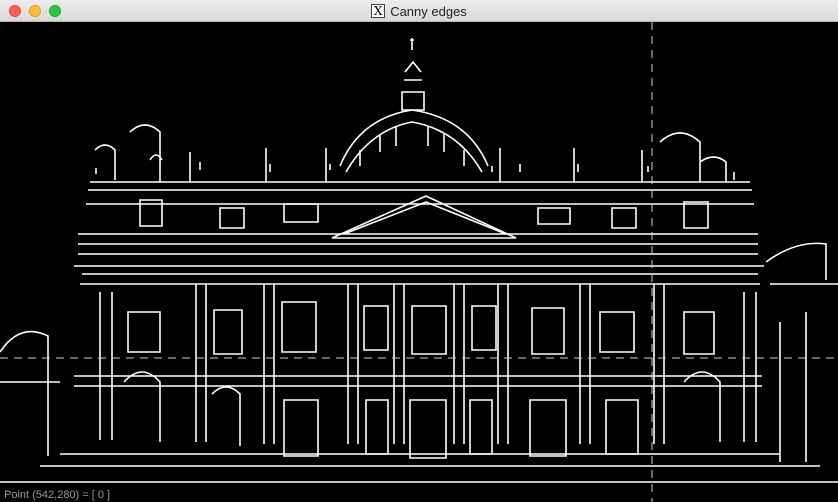  Describe the element at coordinates (378, 11) in the screenshot. I see `x11-icon: X` at that location.